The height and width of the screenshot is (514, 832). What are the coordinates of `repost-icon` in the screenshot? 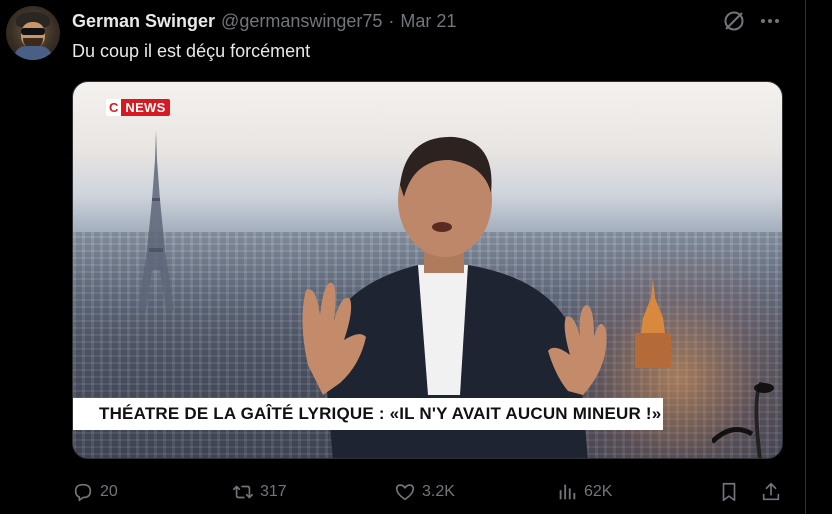 It's located at (243, 492).